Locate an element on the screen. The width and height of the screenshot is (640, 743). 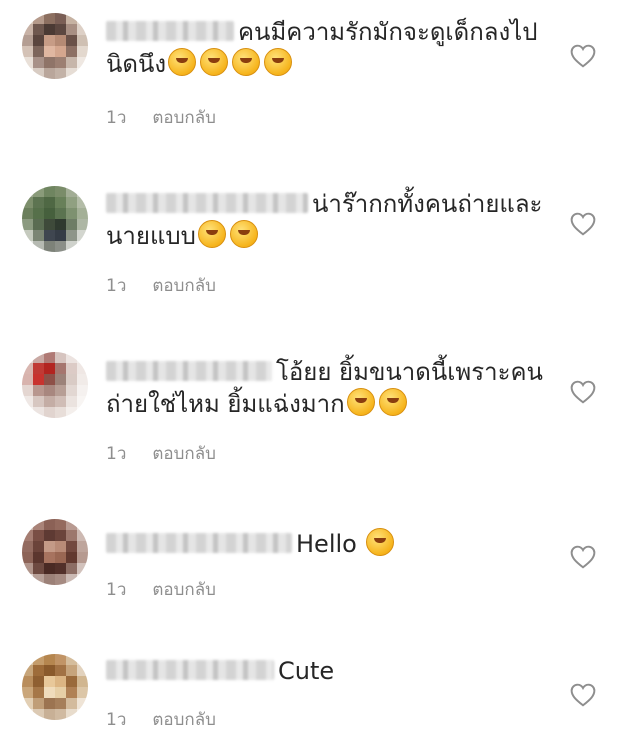
comment-text: Cute is located at coordinates (306, 671).